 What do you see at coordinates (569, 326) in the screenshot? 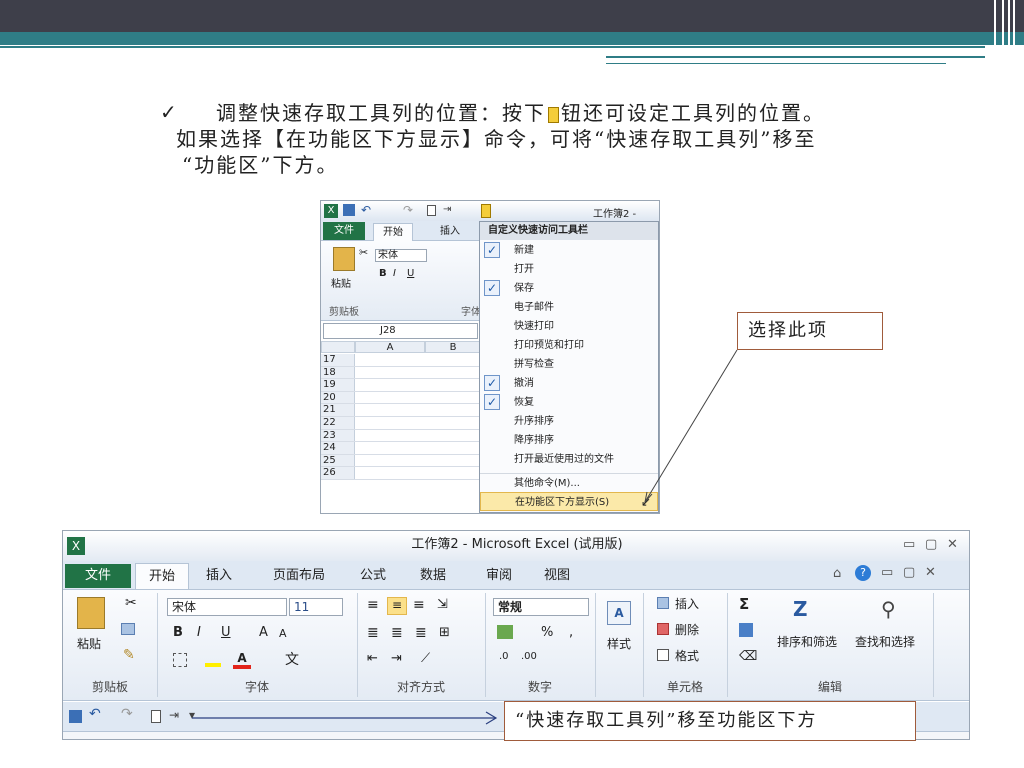
I see `menu-item-quick-print: 快速打印` at bounding box center [569, 326].